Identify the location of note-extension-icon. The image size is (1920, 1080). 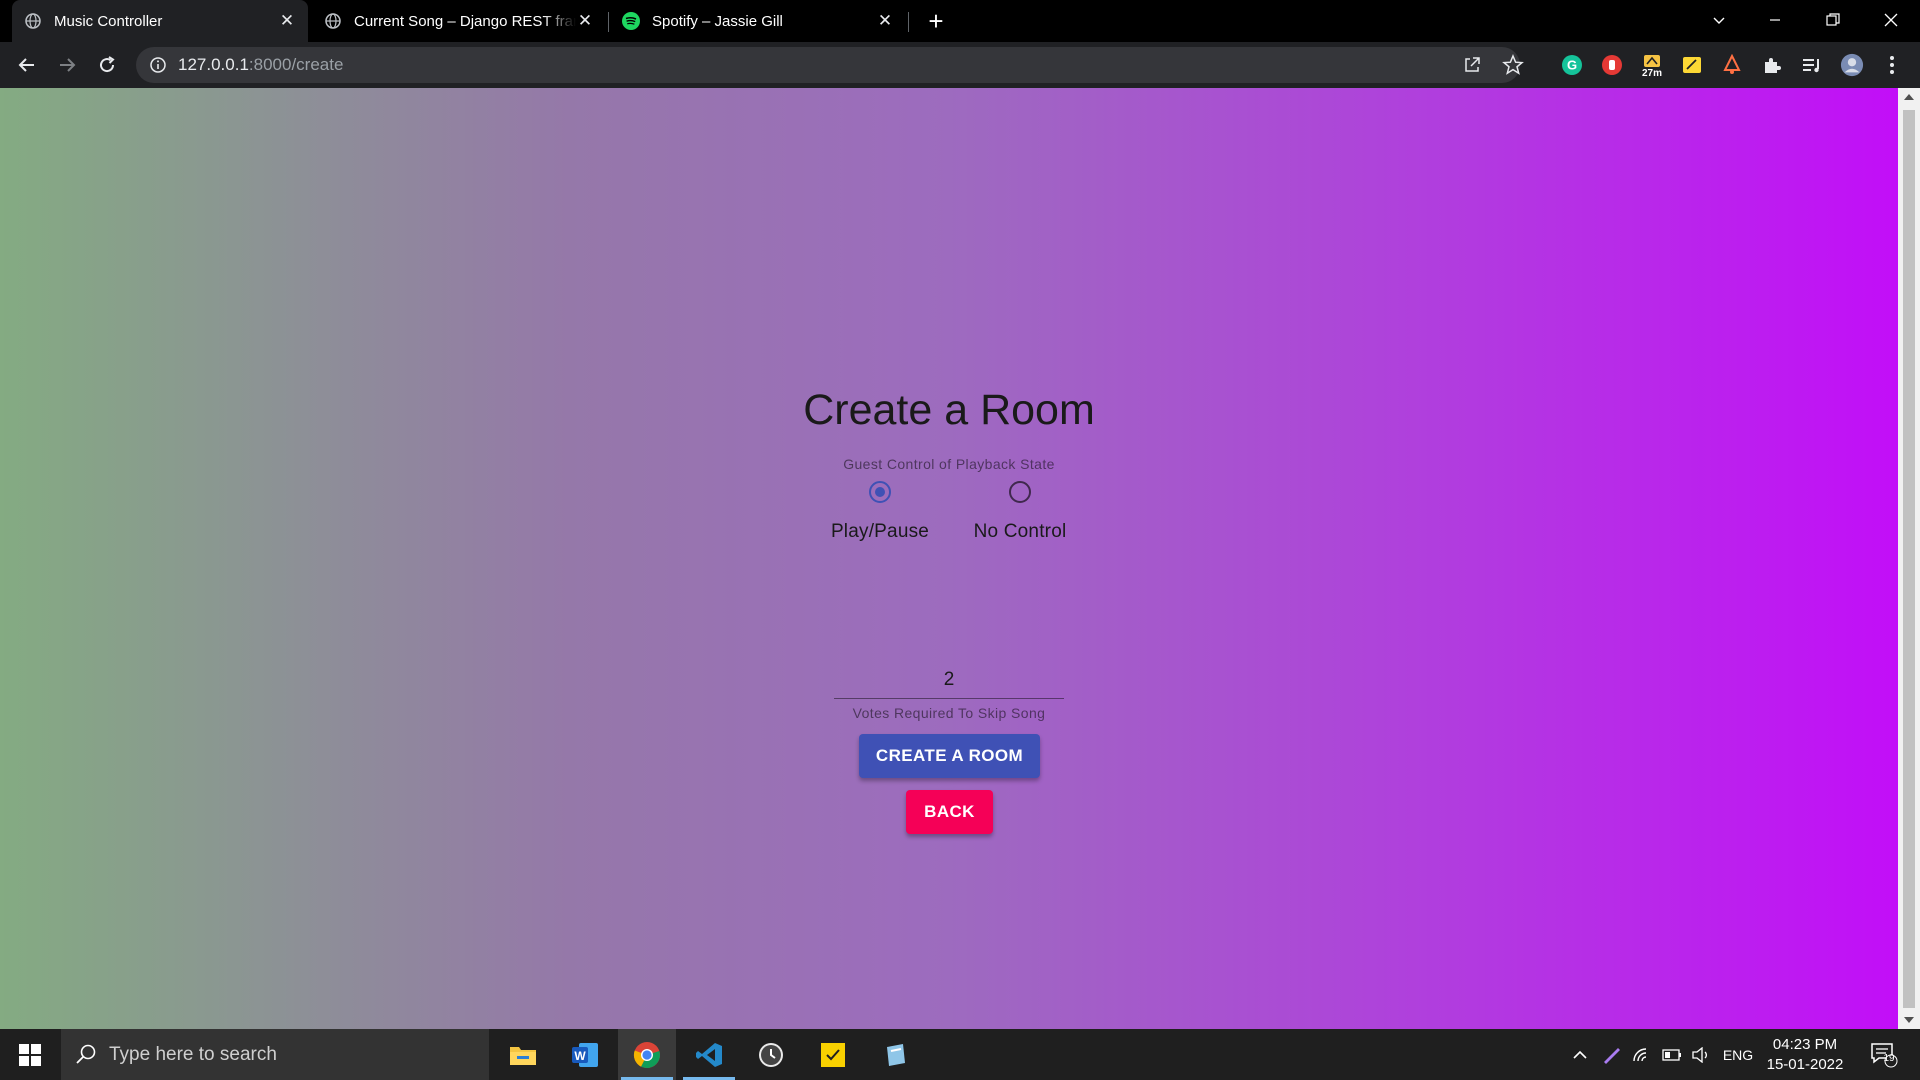
(1692, 65).